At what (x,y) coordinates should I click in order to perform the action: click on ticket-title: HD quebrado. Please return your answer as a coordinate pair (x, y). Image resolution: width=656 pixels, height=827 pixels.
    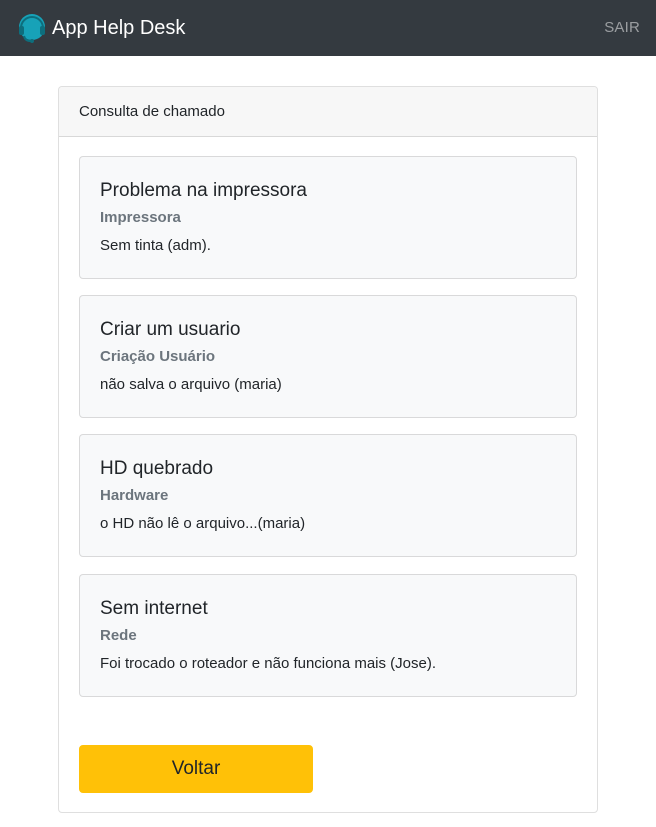
    Looking at the image, I should click on (157, 468).